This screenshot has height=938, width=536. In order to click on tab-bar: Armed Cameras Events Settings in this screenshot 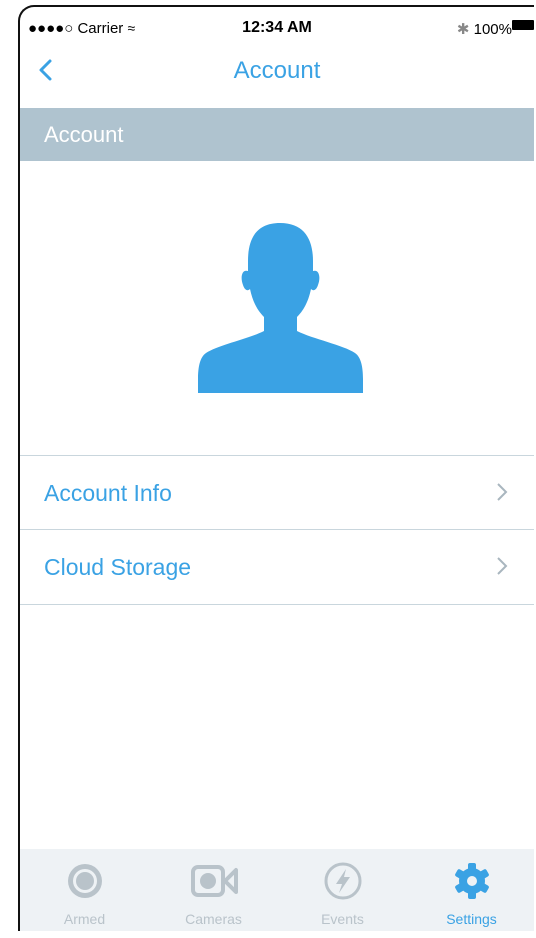, I will do `click(277, 890)`.